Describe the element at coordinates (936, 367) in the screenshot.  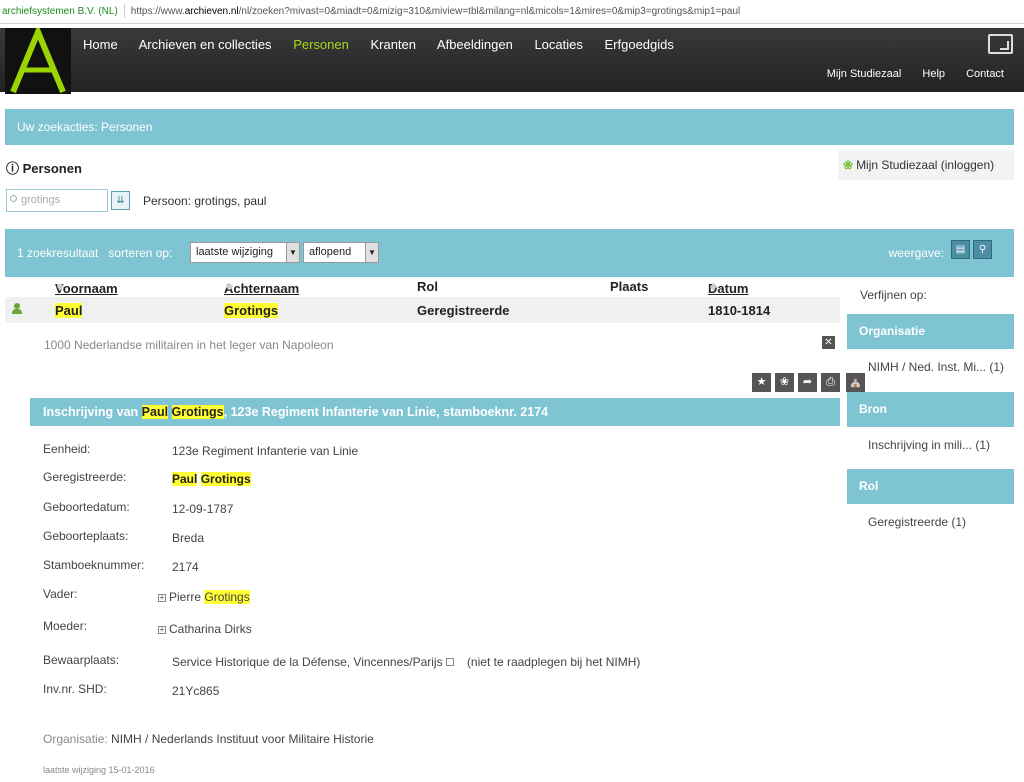
I see `refine-item-organisatie: NIMH / Ned. Inst. Mi... (1)` at that location.